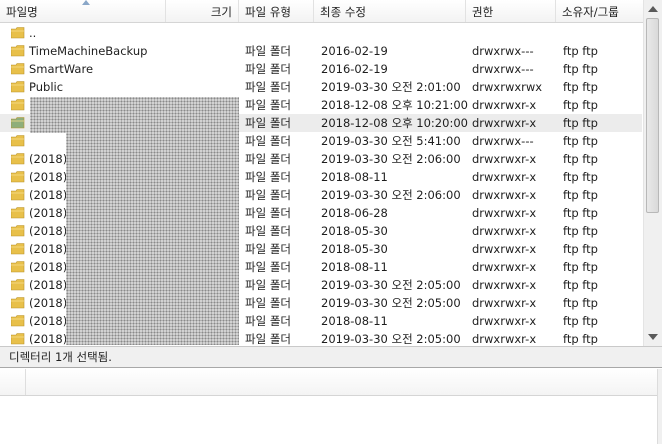  What do you see at coordinates (343, 12) in the screenshot?
I see `column-header-modified-label: 최종 수정` at bounding box center [343, 12].